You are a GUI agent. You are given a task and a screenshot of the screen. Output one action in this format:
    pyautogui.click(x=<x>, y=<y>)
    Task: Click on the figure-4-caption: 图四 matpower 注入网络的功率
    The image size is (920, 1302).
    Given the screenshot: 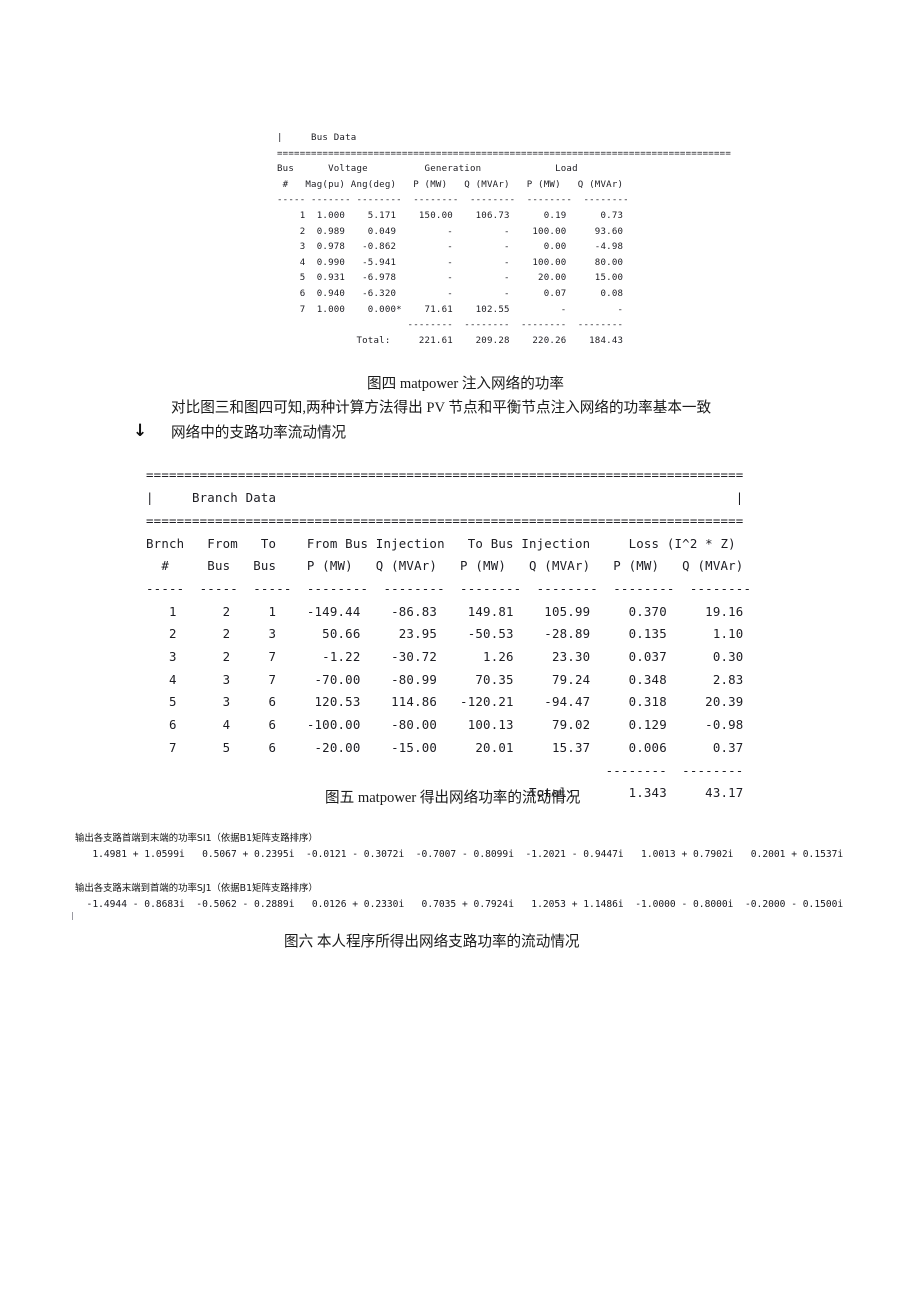 What is the action you would take?
    pyautogui.click(x=465, y=384)
    